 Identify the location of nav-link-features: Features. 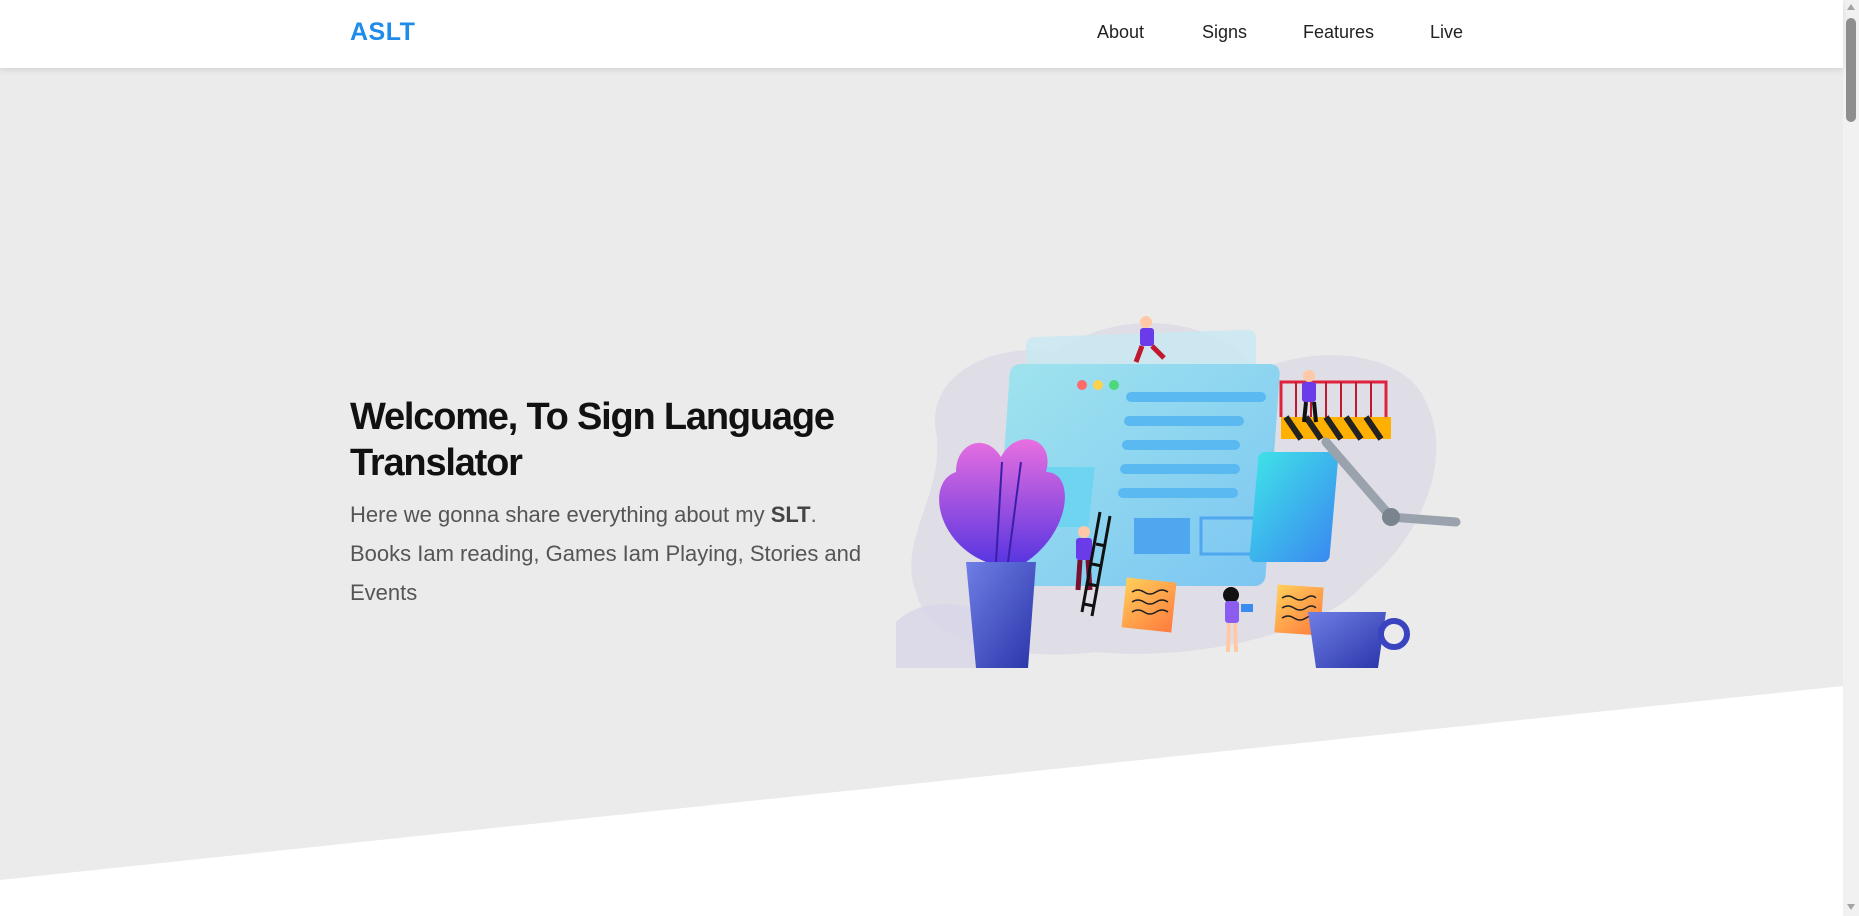
(1338, 32).